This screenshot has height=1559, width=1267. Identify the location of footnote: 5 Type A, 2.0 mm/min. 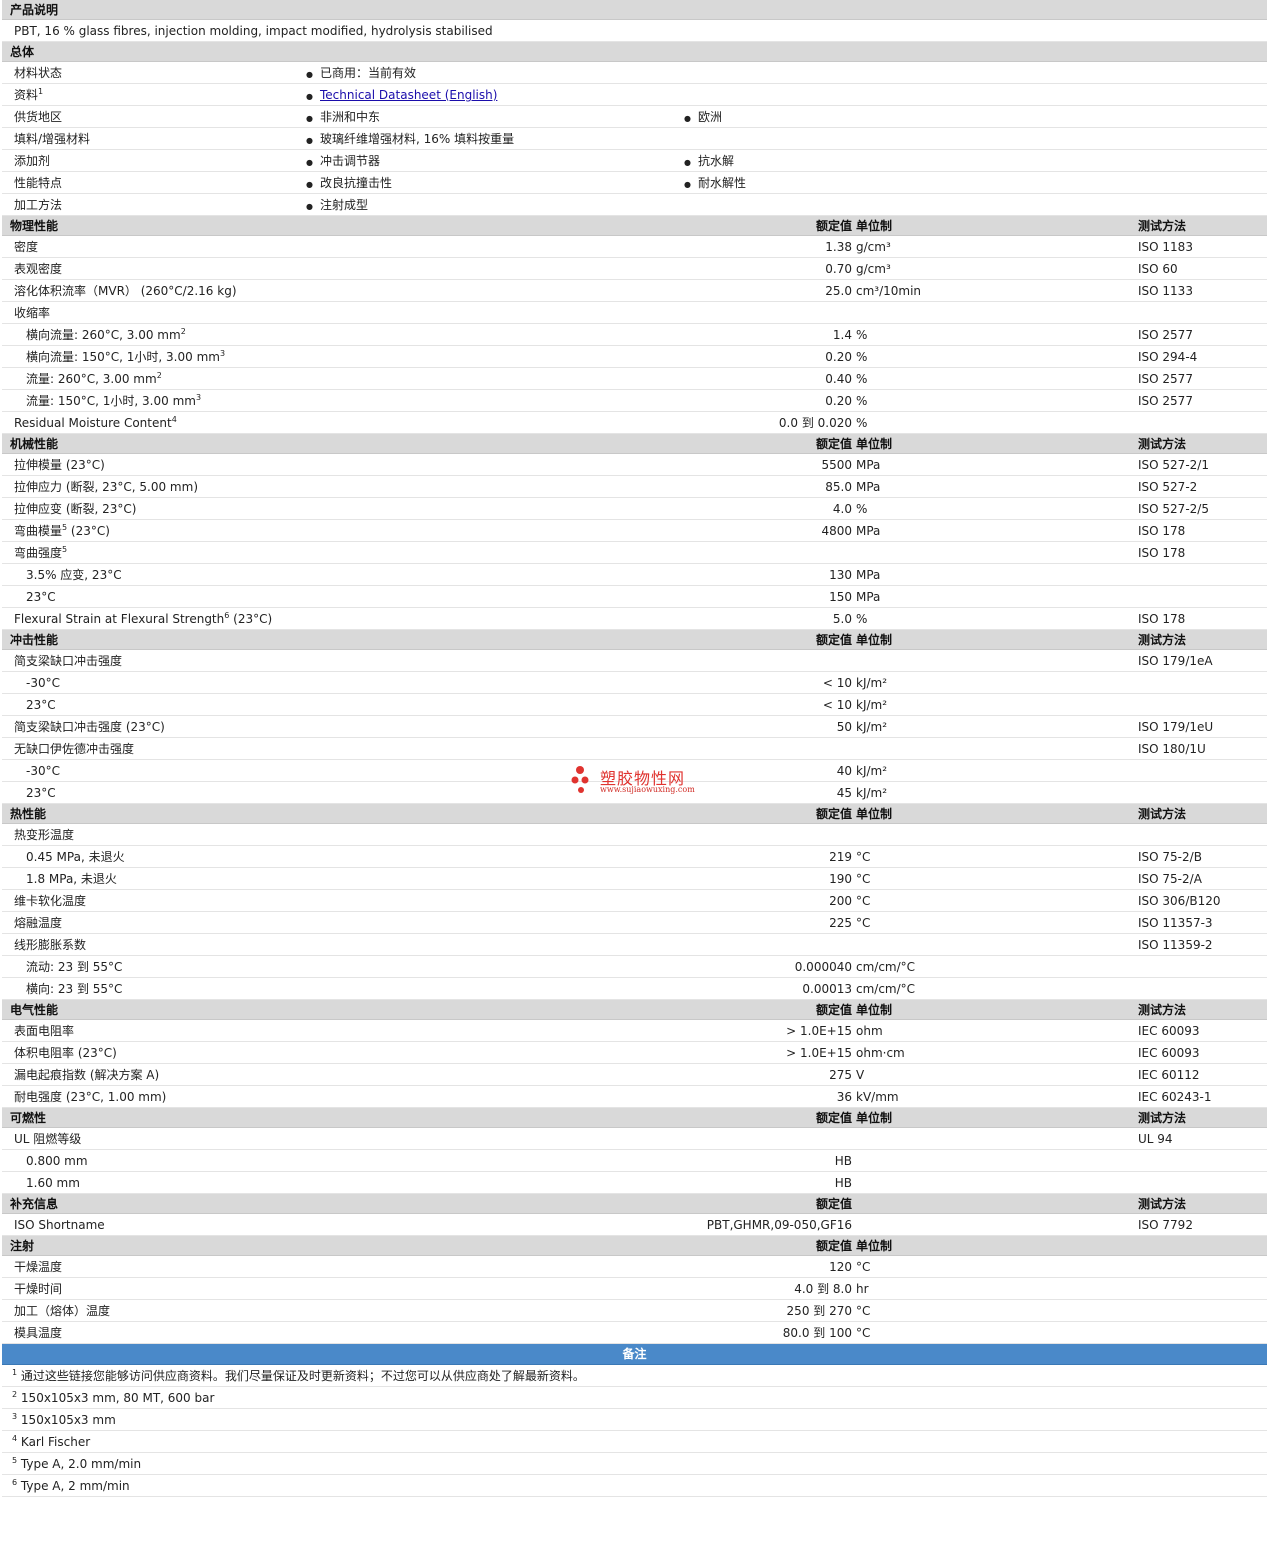
(634, 1464).